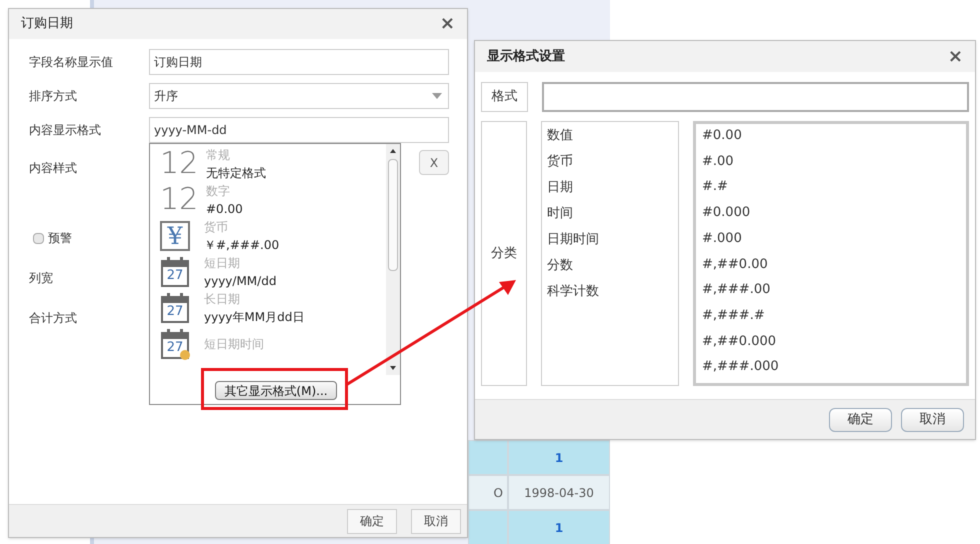 The width and height of the screenshot is (980, 544). Describe the element at coordinates (504, 97) in the screenshot. I see `format-label: 格式` at that location.